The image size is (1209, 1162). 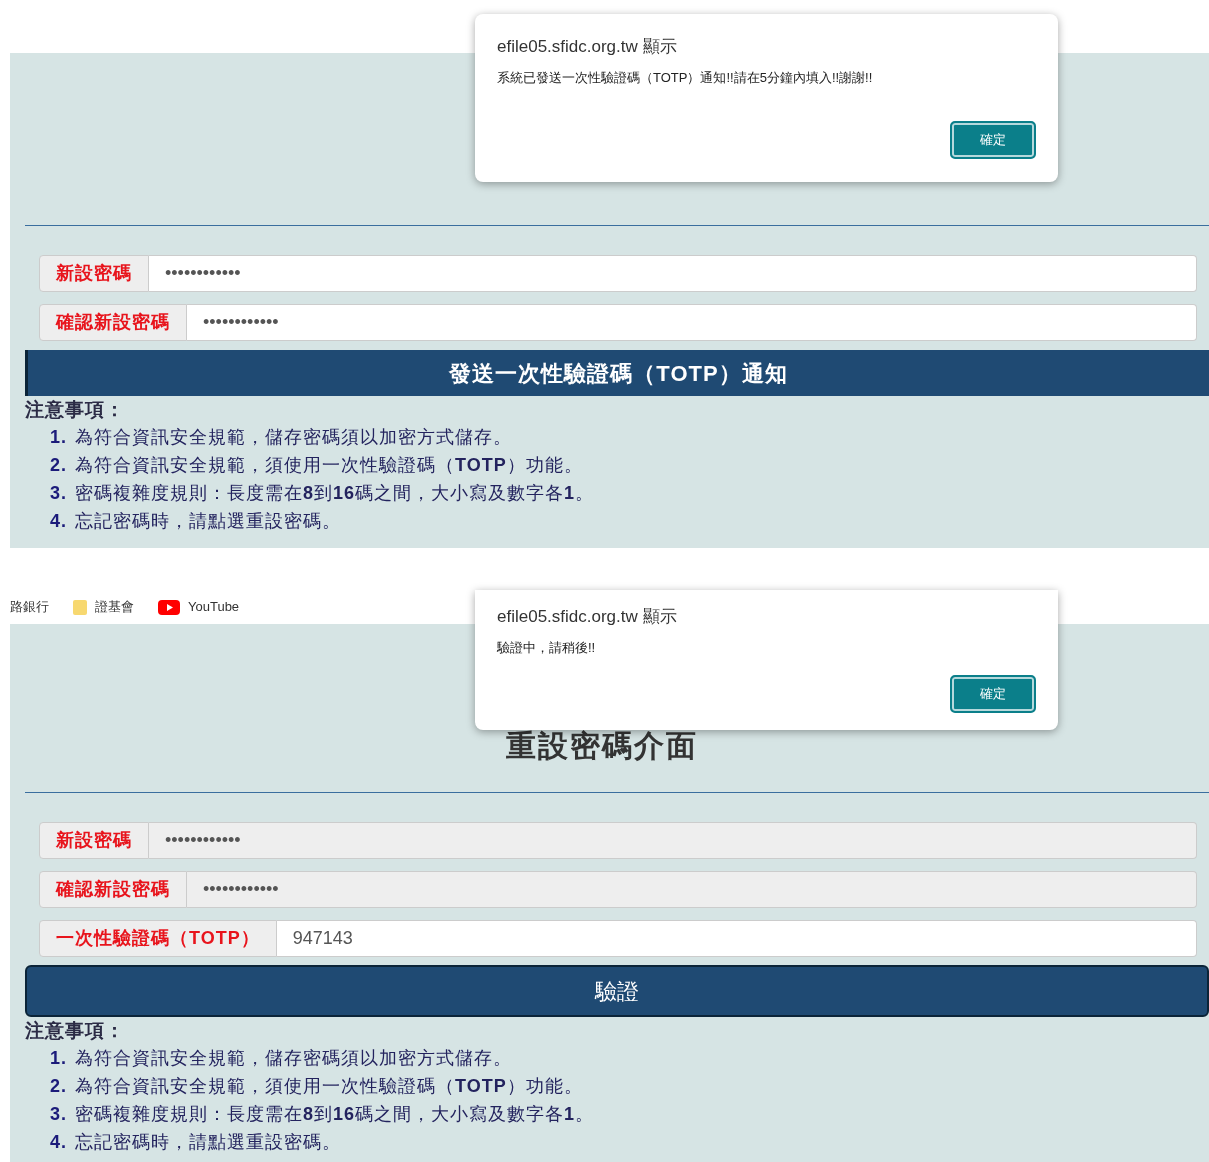 What do you see at coordinates (685, 77) in the screenshot?
I see `dialog-message: 系統已發送一次性驗證碼（TOTP）通知!!請在5分鐘內填入!!謝謝!!` at bounding box center [685, 77].